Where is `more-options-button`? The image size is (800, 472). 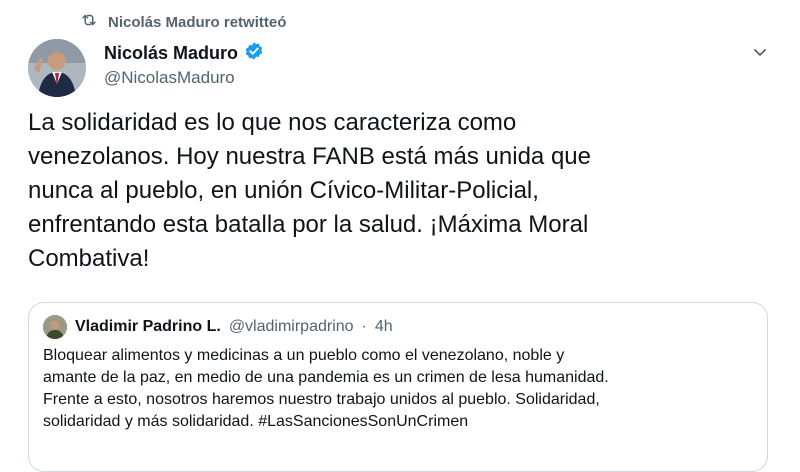
more-options-button is located at coordinates (760, 52).